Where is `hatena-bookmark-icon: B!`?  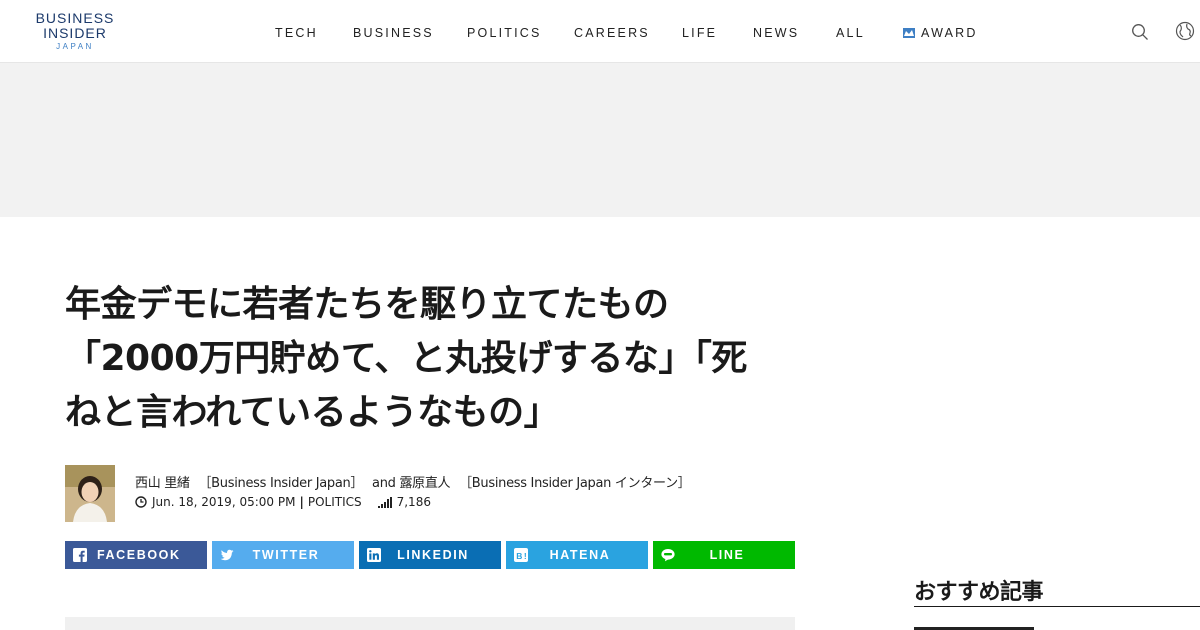 hatena-bookmark-icon: B! is located at coordinates (521, 555).